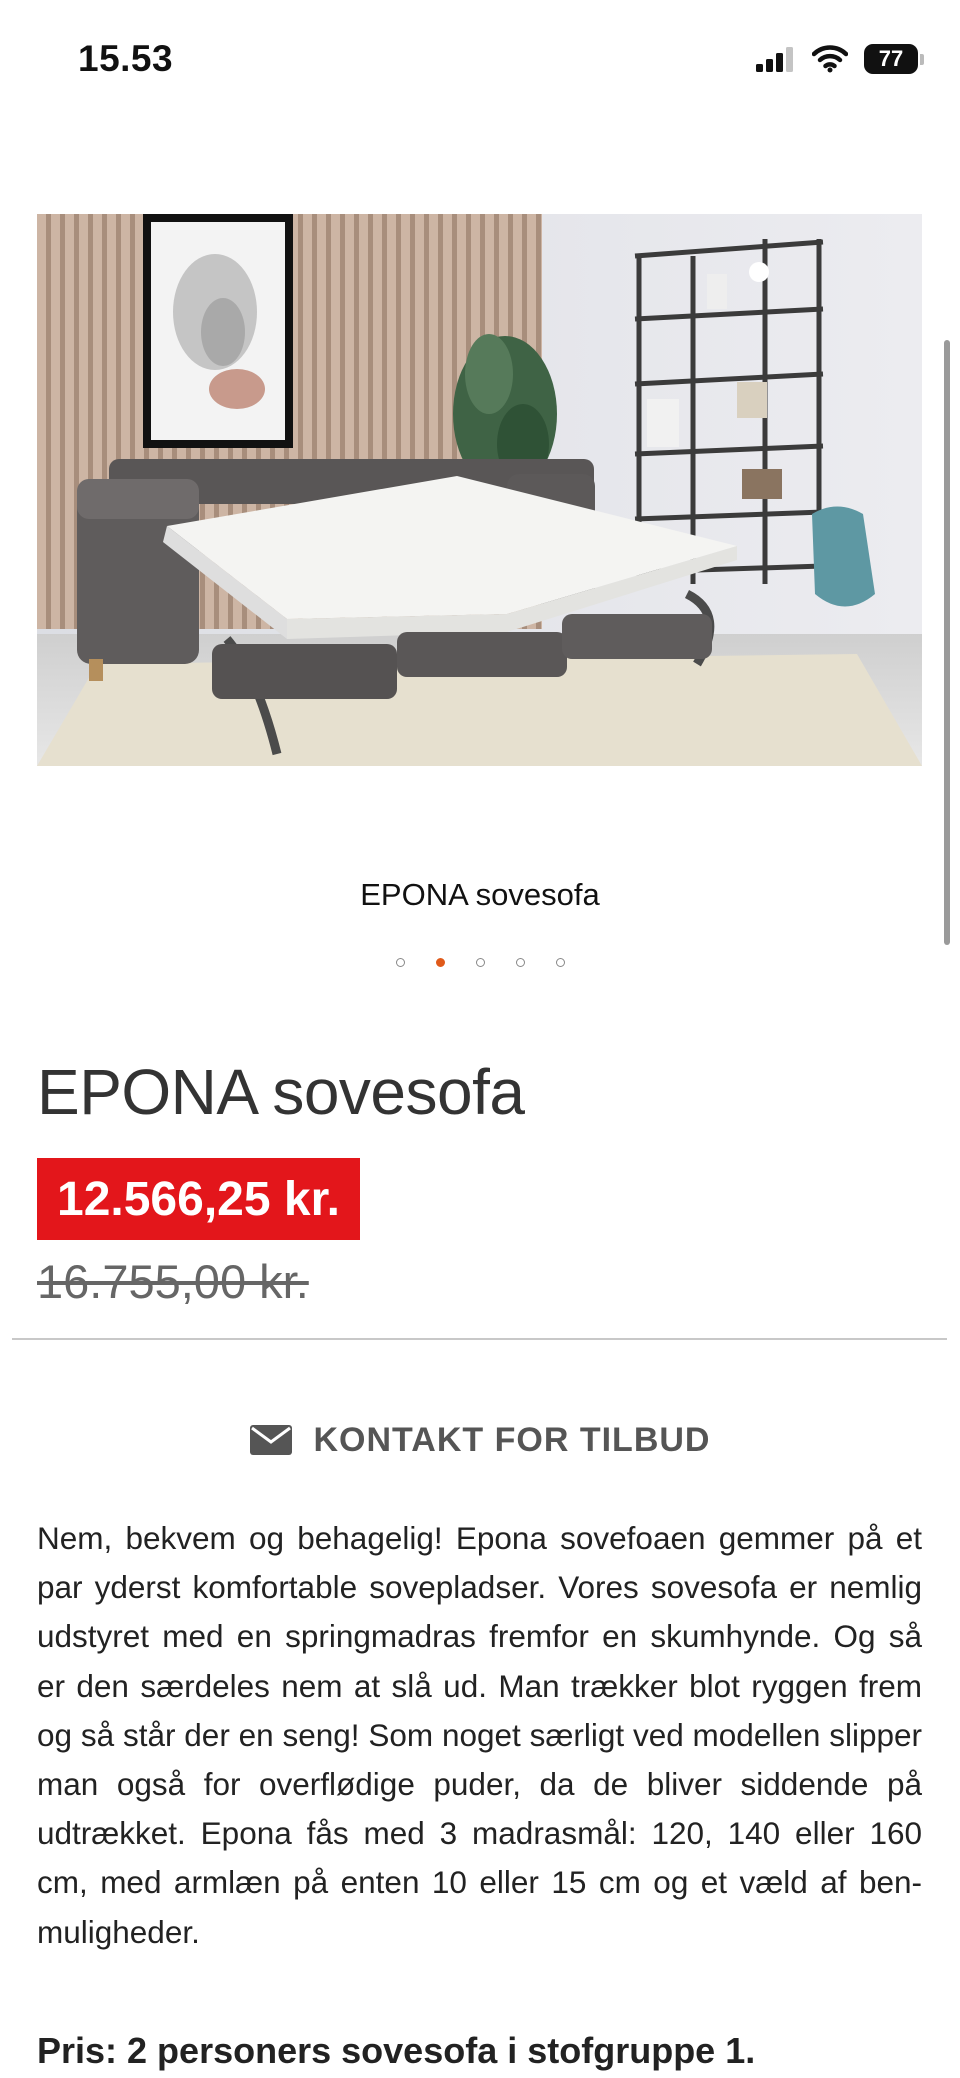  Describe the element at coordinates (947, 642) in the screenshot. I see `scroll-indicator` at that location.